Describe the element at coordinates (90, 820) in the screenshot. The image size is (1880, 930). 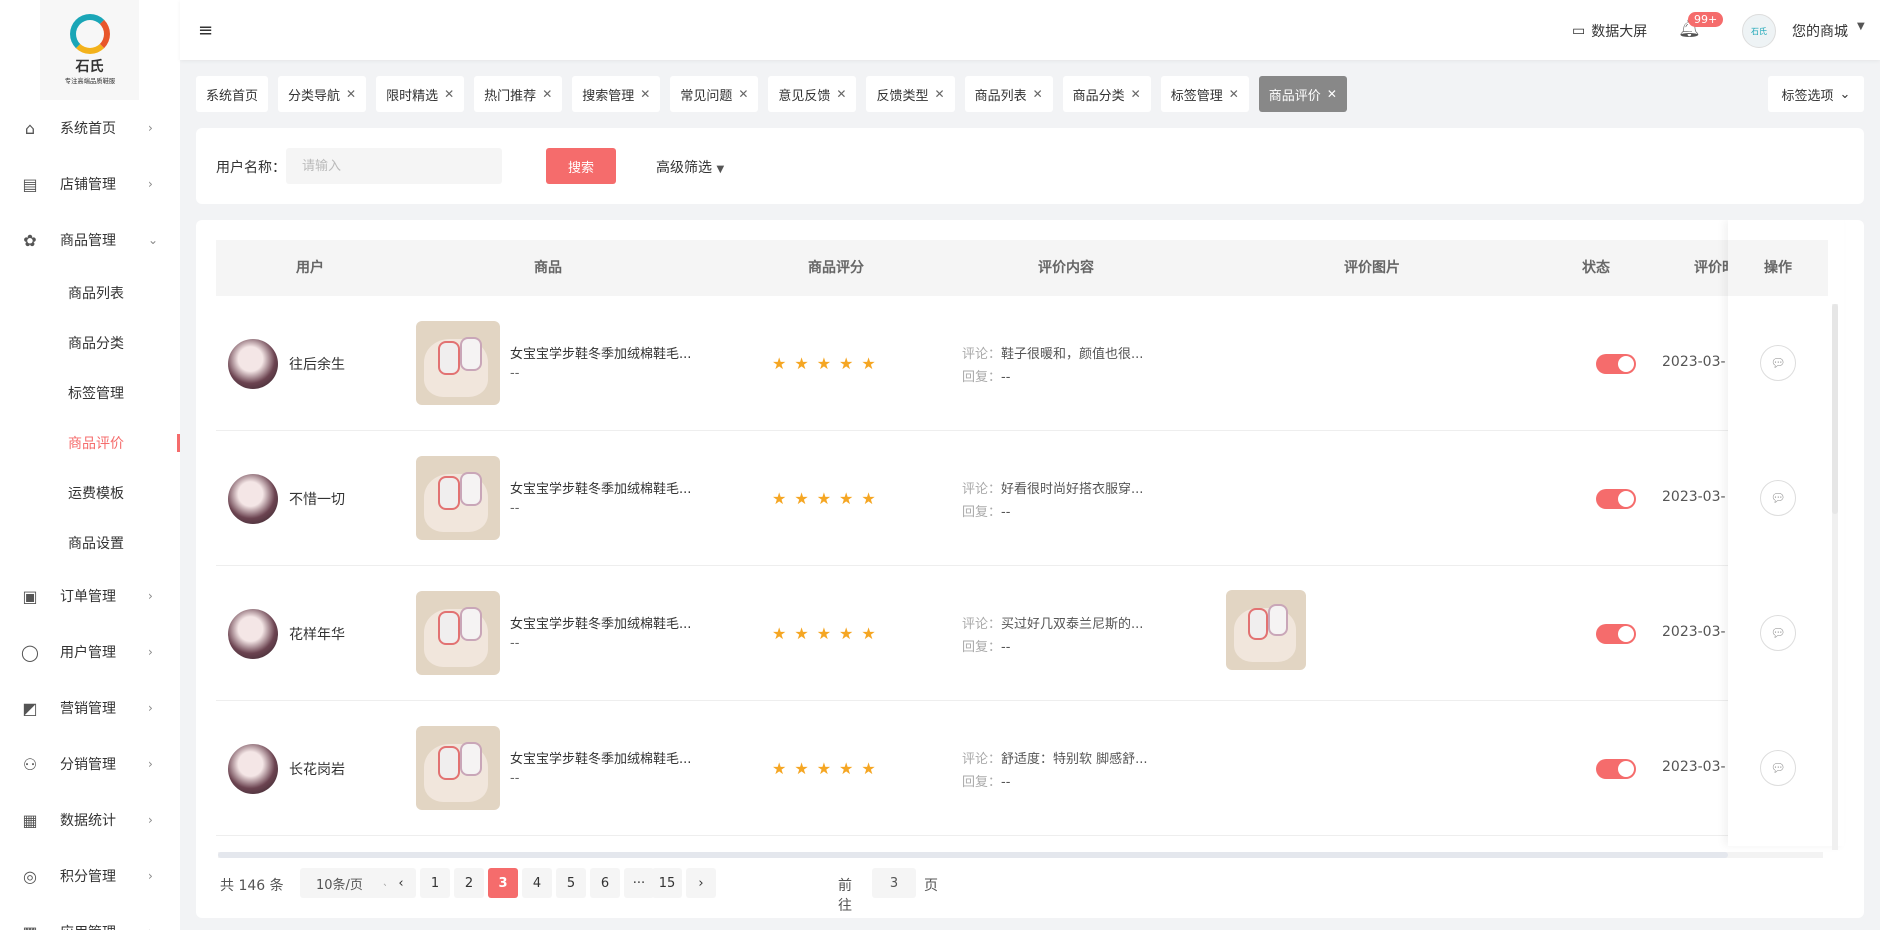
I see `sidebar-item-chart: ▦ 数据统计 ›` at that location.